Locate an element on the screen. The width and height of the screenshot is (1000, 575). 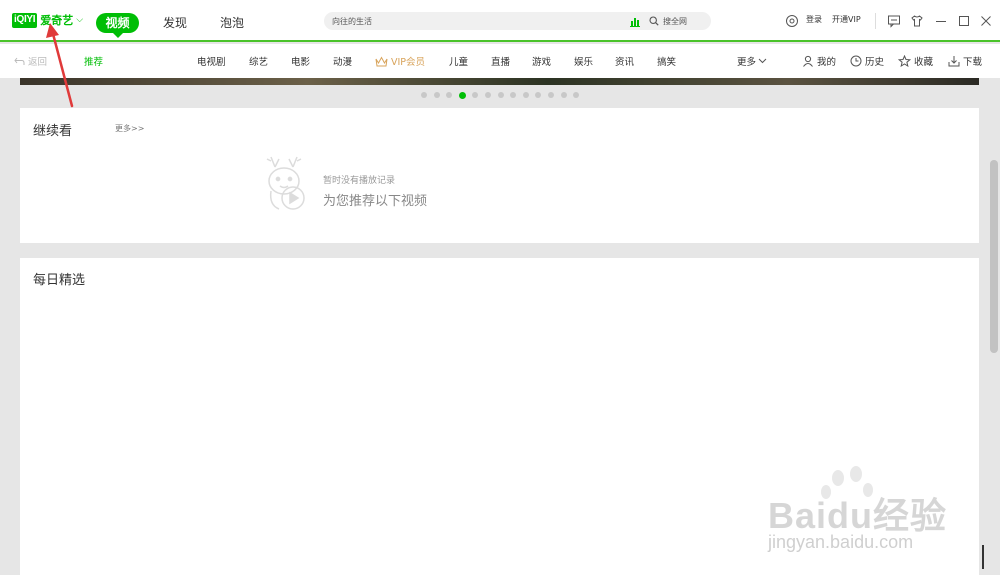
search-input is located at coordinates (472, 21).